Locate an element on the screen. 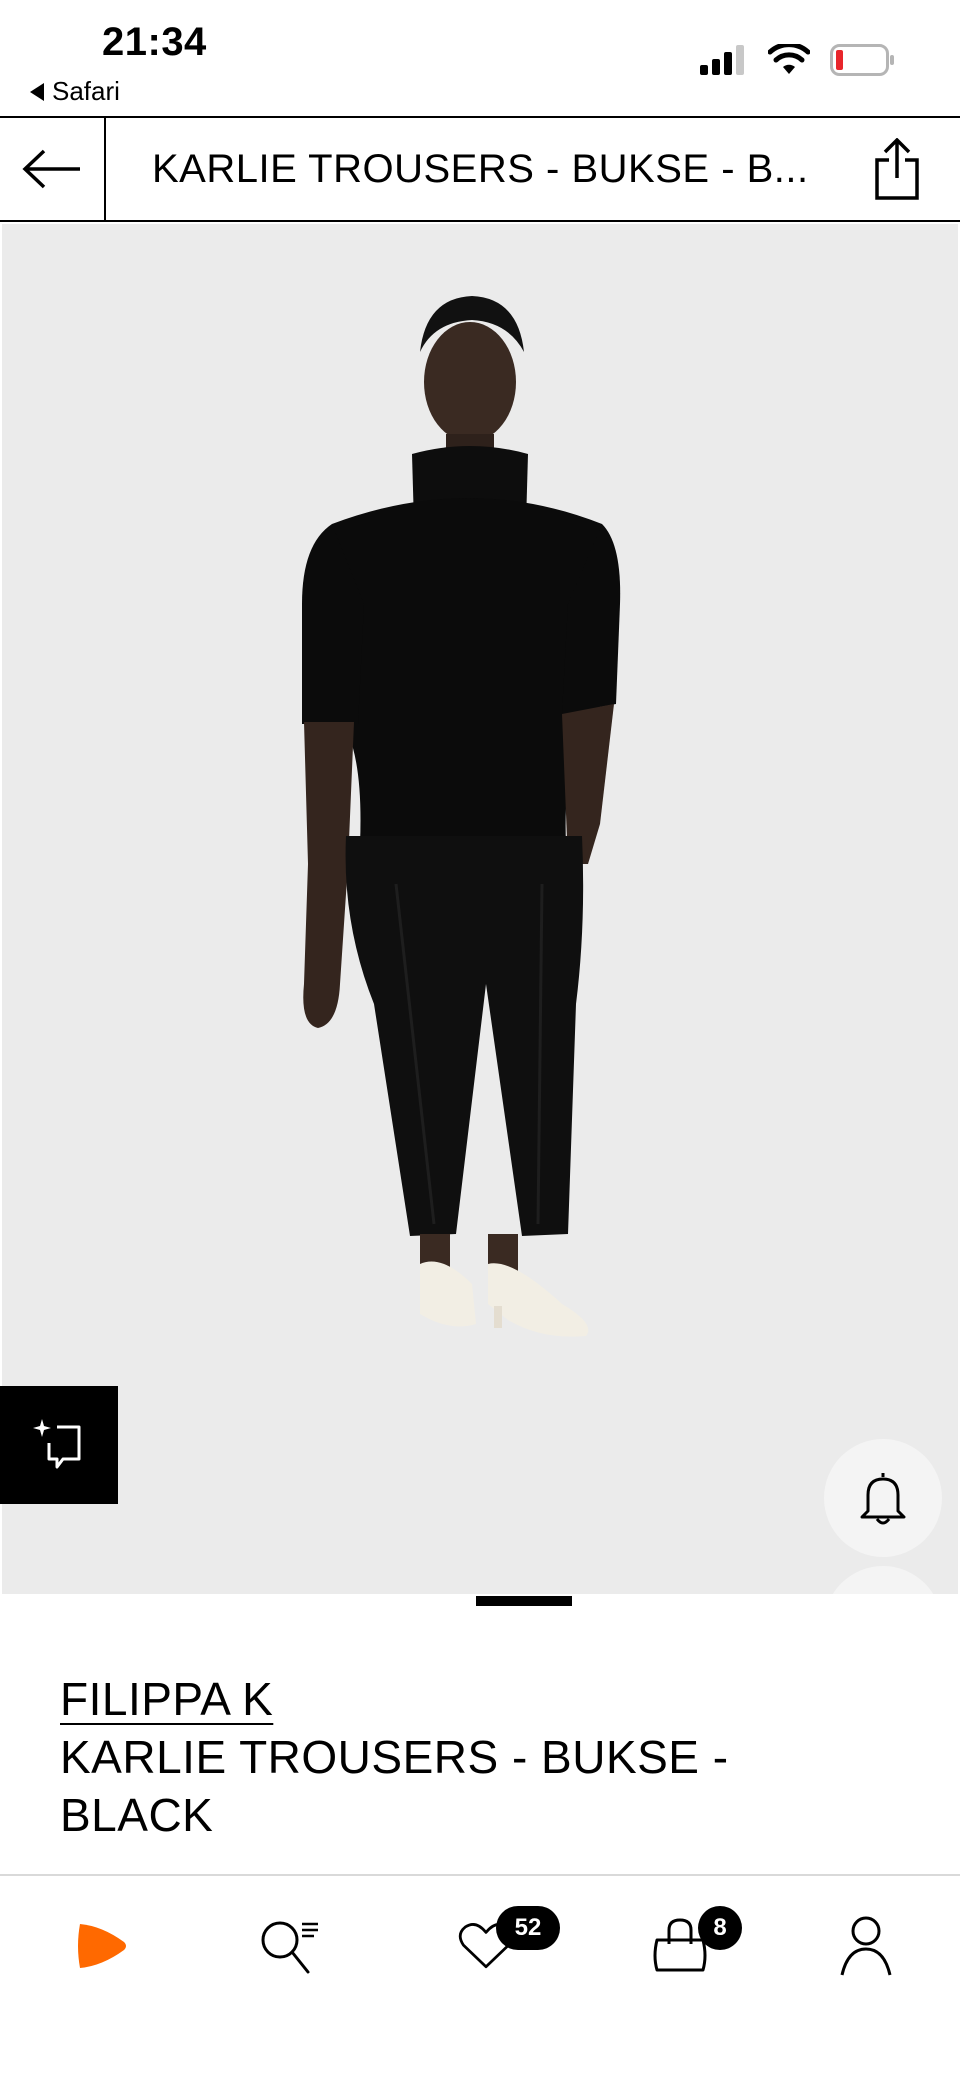 This screenshot has width=960, height=2078. brand-link: FILIPPA K is located at coordinates (166, 1699).